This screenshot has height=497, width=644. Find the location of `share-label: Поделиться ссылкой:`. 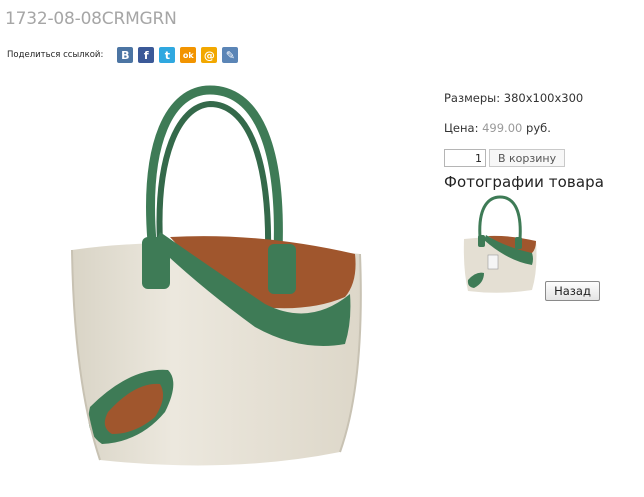

share-label: Поделиться ссылкой: is located at coordinates (55, 55).